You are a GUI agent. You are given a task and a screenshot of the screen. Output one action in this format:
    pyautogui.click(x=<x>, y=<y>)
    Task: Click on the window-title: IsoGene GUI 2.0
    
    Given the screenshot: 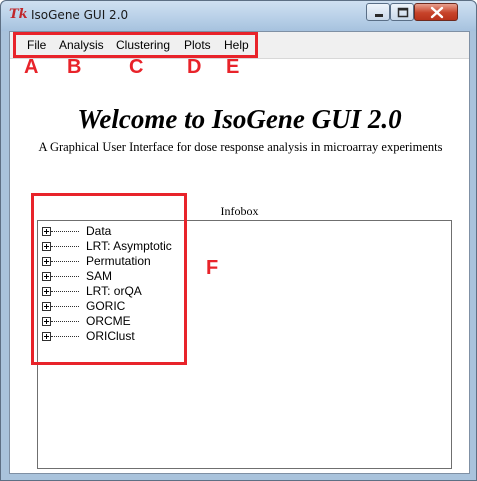 What is the action you would take?
    pyautogui.click(x=80, y=15)
    